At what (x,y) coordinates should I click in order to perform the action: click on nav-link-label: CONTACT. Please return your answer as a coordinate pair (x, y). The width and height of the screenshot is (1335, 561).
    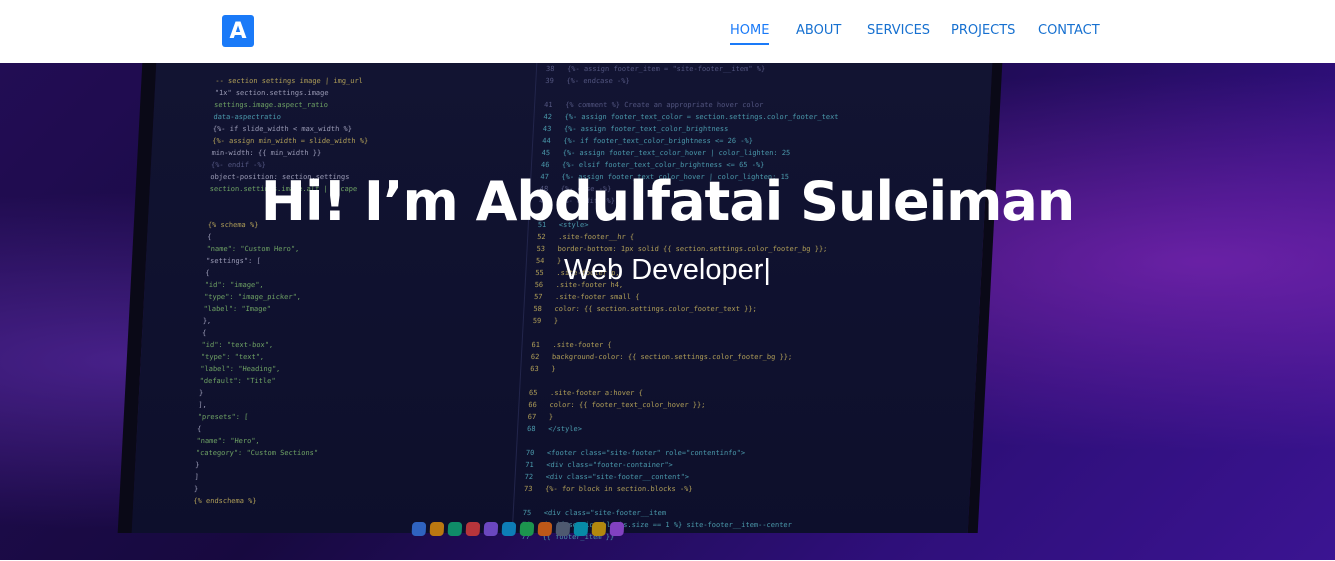
    Looking at the image, I should click on (1069, 30).